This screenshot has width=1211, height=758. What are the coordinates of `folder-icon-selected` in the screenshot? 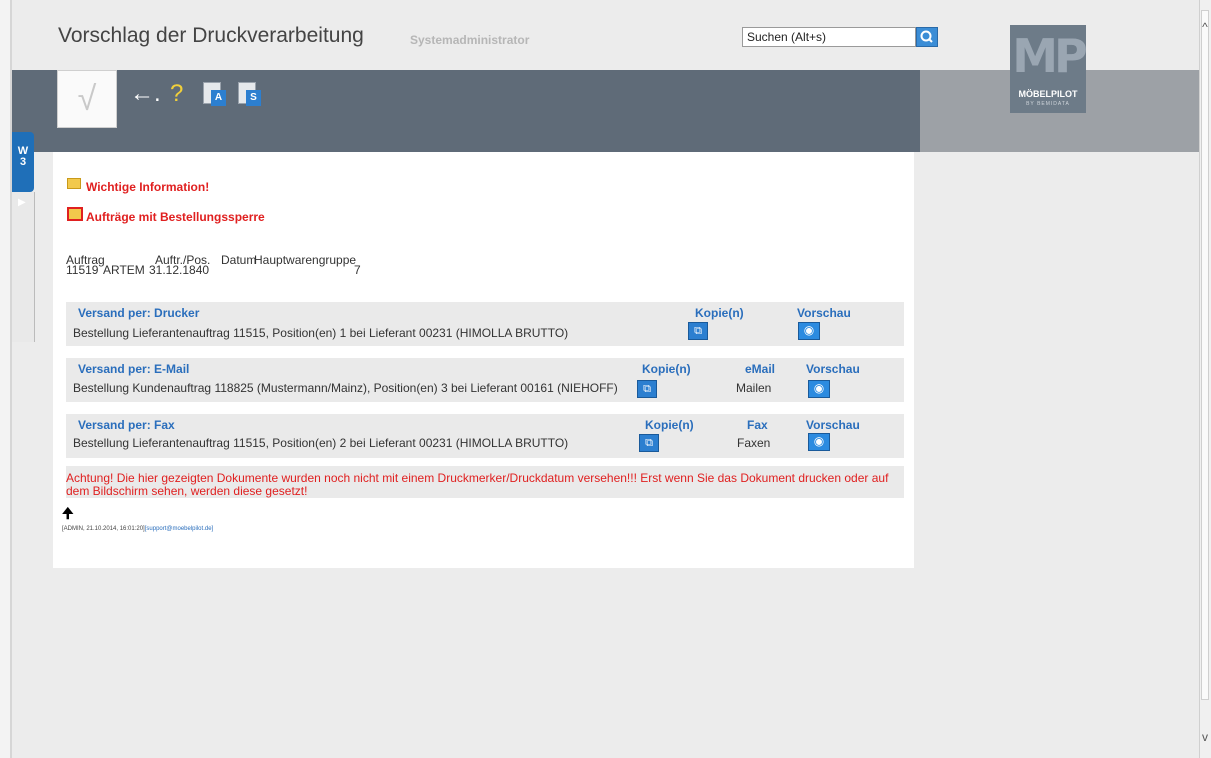 It's located at (75, 214).